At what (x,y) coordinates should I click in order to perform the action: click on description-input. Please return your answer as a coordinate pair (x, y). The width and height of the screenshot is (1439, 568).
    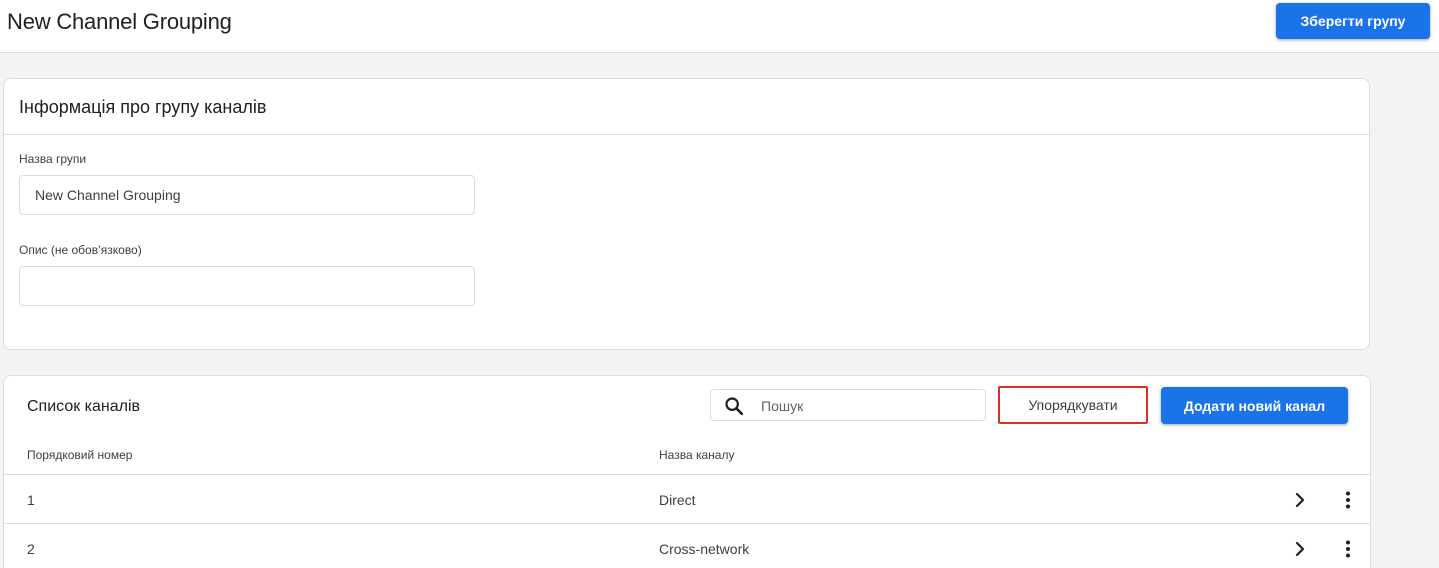
    Looking at the image, I should click on (247, 286).